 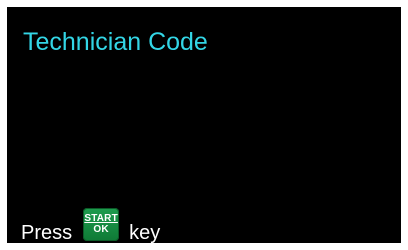 I want to click on prompt-text-before: Press, so click(x=47, y=232).